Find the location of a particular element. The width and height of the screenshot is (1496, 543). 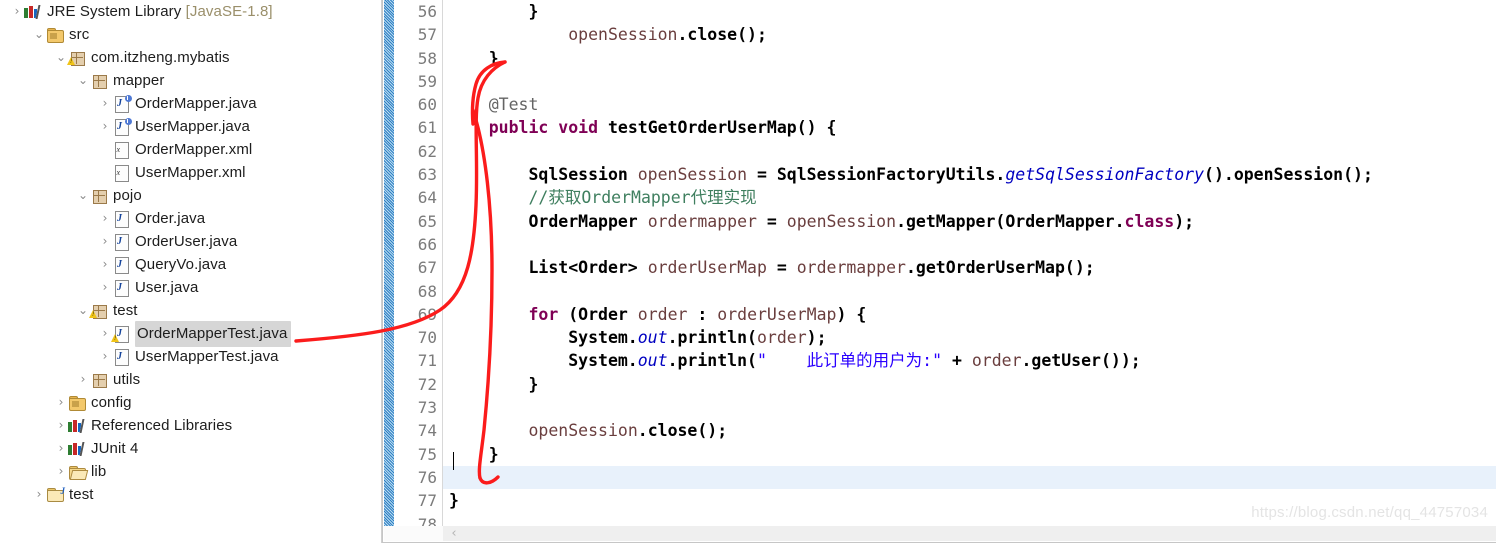

code-token: class is located at coordinates (1149, 221).